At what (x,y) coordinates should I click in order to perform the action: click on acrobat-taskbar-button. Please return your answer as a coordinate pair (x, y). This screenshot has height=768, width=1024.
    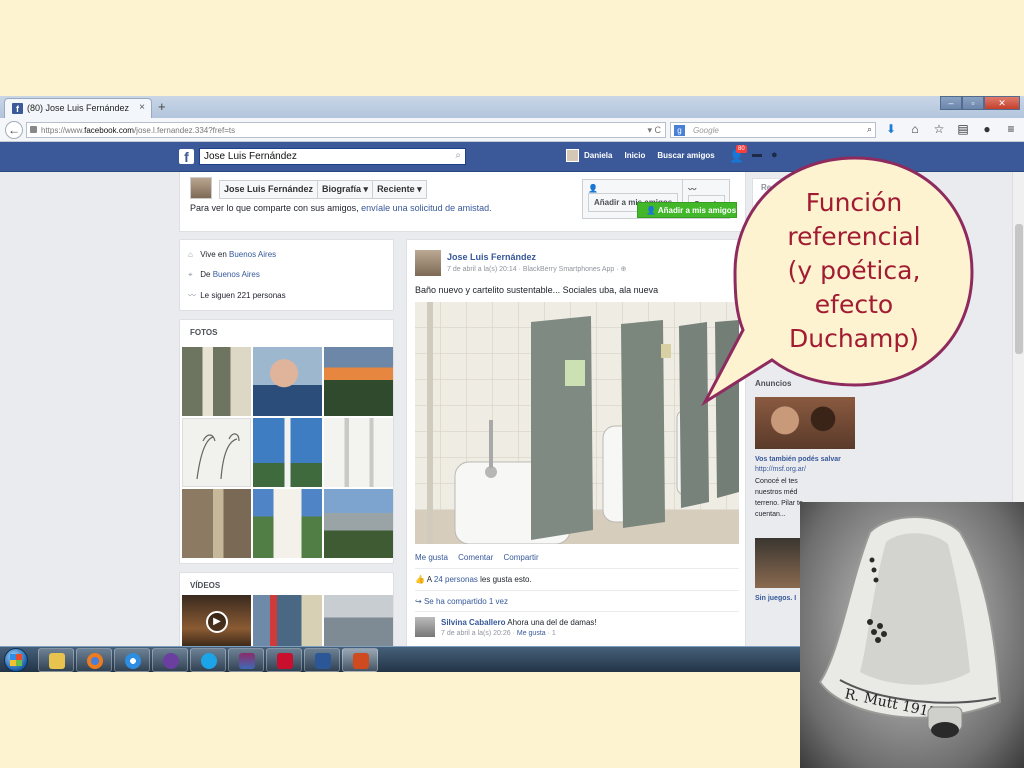
    Looking at the image, I should click on (284, 660).